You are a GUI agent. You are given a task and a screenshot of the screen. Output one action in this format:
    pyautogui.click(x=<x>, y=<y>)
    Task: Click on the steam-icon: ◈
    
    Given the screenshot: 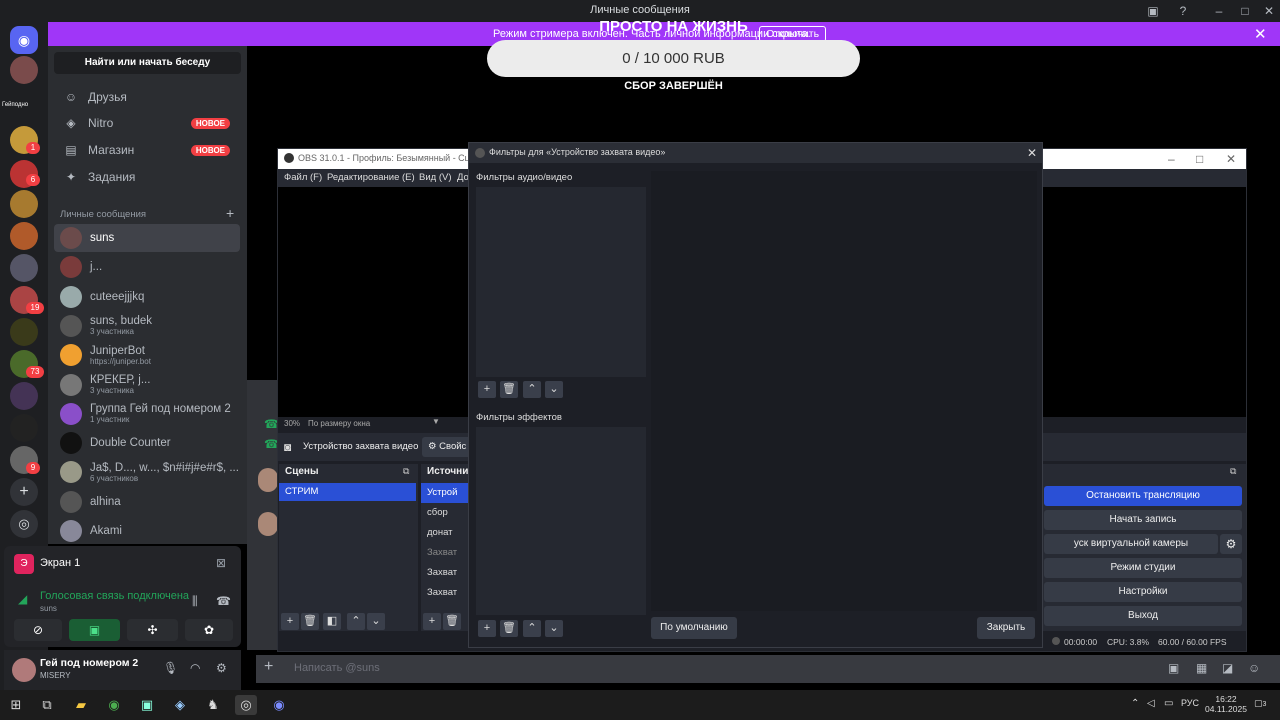 What is the action you would take?
    pyautogui.click(x=180, y=705)
    